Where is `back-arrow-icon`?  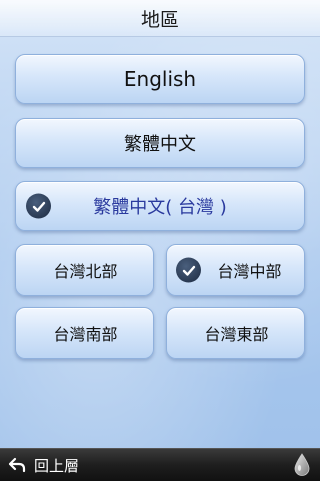 back-arrow-icon is located at coordinates (17, 465).